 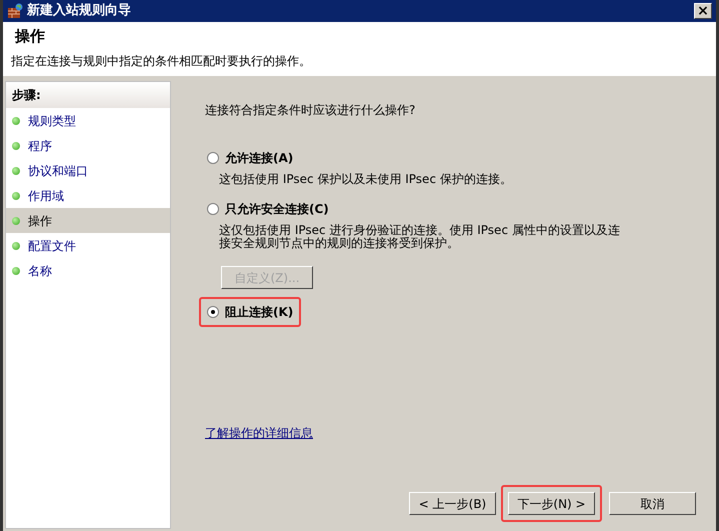 I want to click on close-button: ×, so click(x=703, y=11).